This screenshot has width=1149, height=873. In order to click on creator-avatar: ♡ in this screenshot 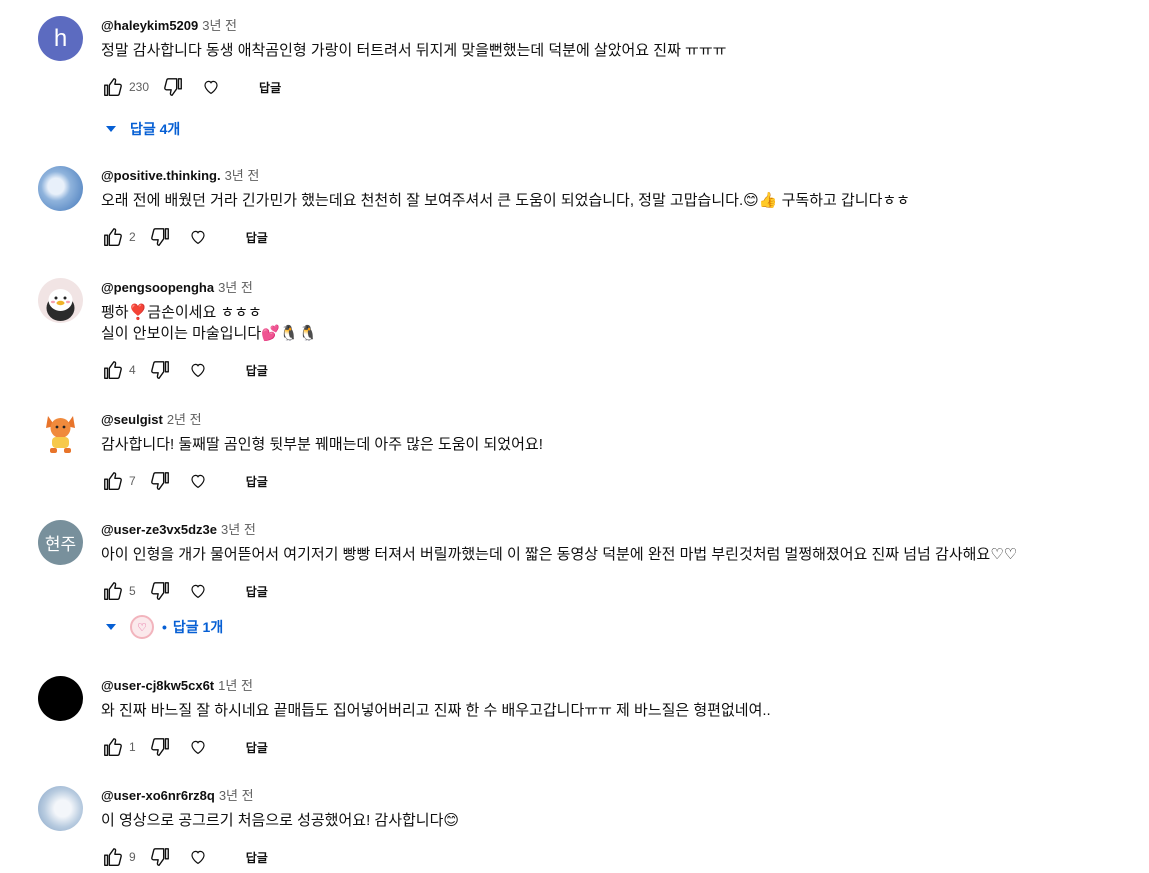, I will do `click(142, 627)`.